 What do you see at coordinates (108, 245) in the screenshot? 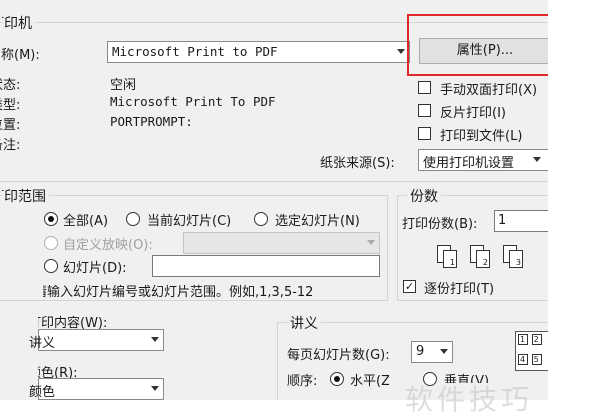
I see `range-custom-label: 自定义放映(O):` at bounding box center [108, 245].